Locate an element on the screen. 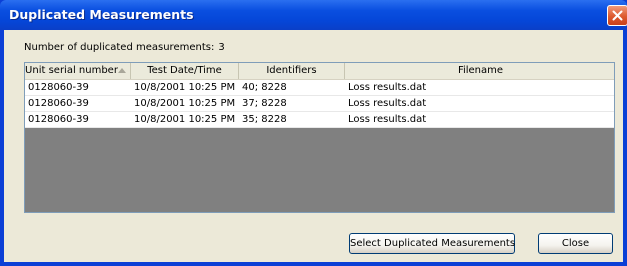 This screenshot has width=627, height=266. window-frame-bottom is located at coordinates (313, 264).